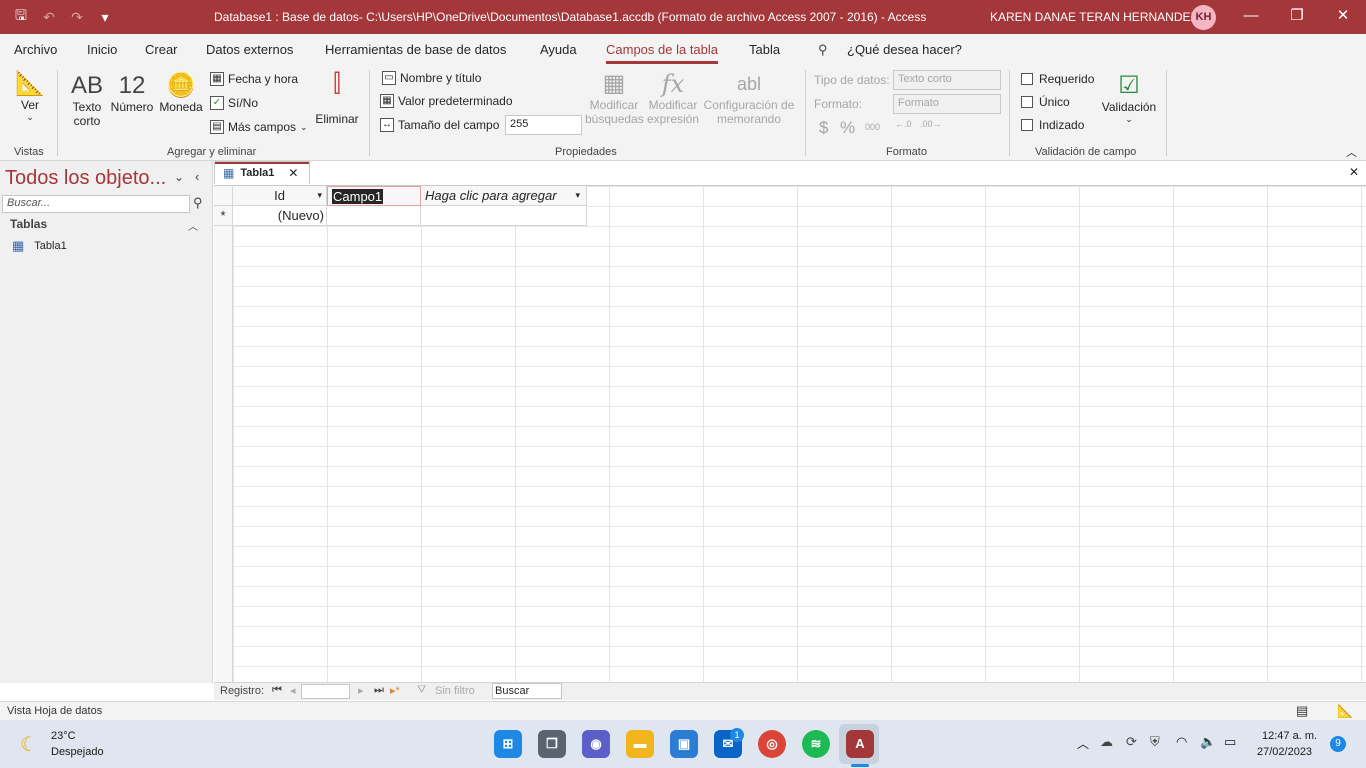  Describe the element at coordinates (254, 79) in the screenshot. I see `fecha-hora-button: ▦ Fecha y hora` at that location.